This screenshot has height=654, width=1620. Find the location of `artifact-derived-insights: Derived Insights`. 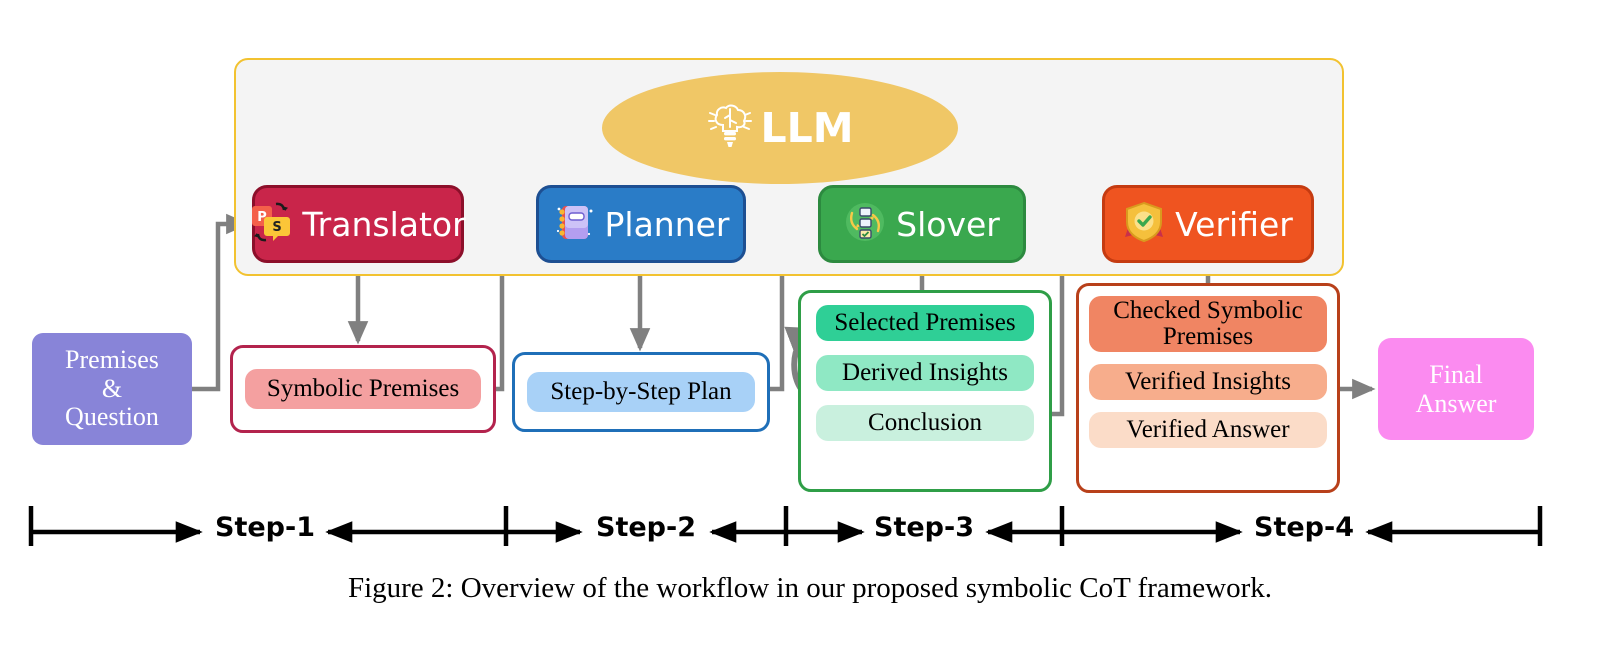

artifact-derived-insights: Derived Insights is located at coordinates (925, 373).